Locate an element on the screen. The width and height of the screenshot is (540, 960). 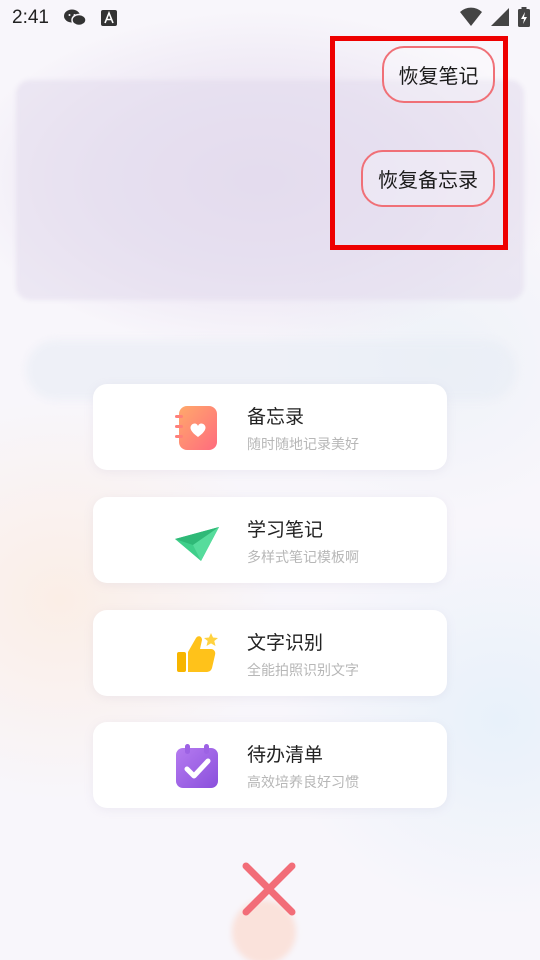
wechat-icon is located at coordinates (75, 18).